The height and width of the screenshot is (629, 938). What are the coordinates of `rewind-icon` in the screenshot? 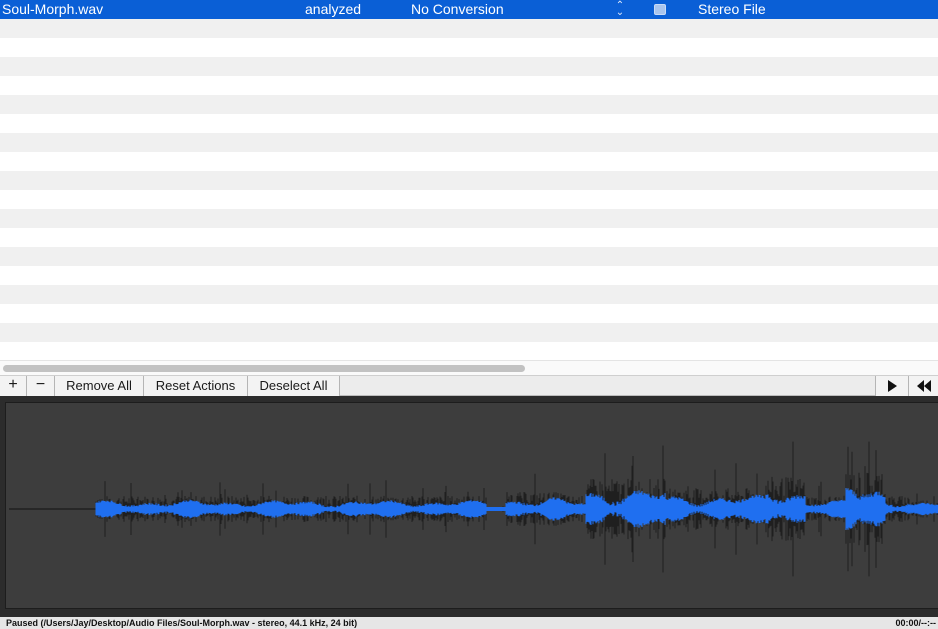 It's located at (923, 386).